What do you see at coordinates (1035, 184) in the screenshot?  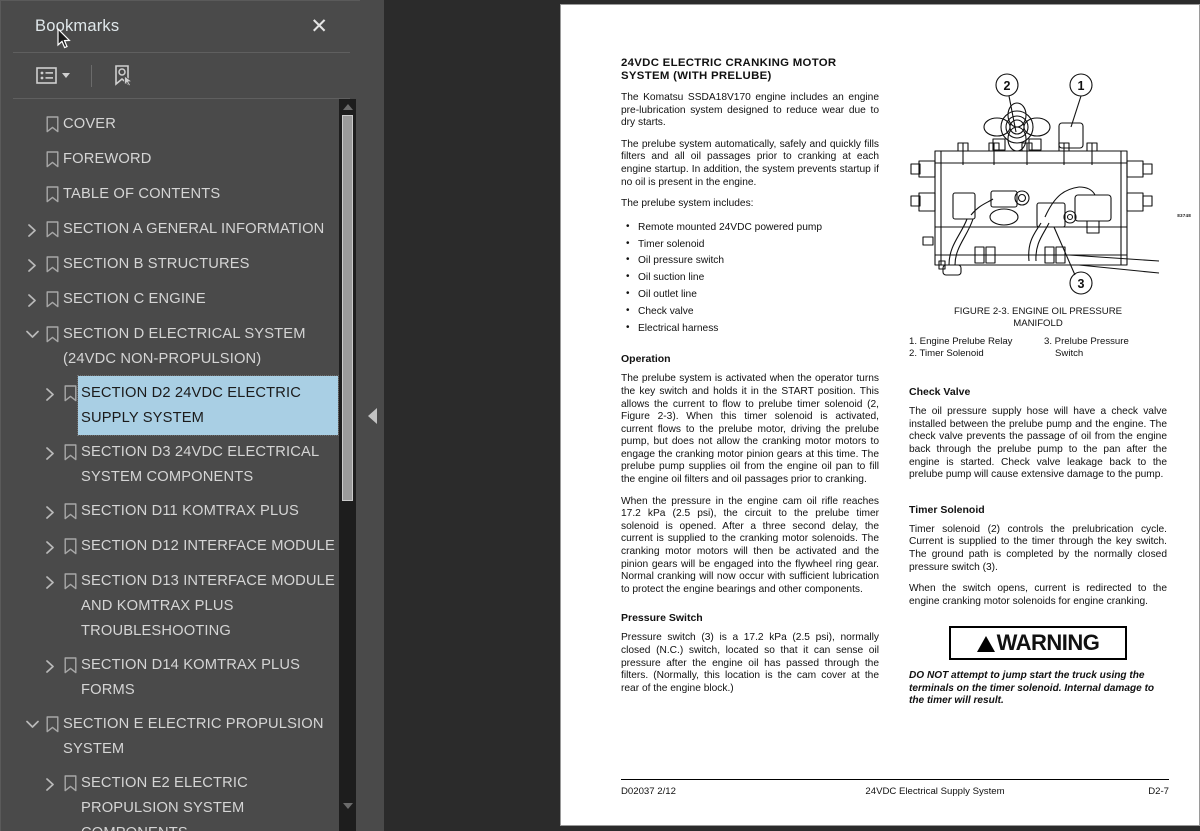 I see `engine-oil-pressure-manifold-drawing: 2 1 3` at bounding box center [1035, 184].